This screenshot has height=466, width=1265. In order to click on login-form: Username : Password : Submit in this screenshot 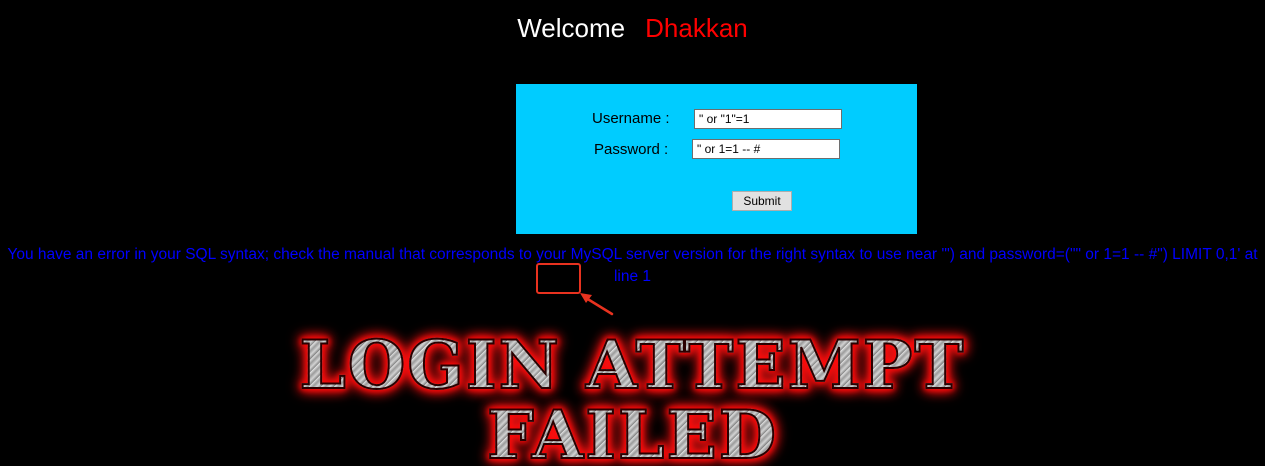, I will do `click(716, 159)`.